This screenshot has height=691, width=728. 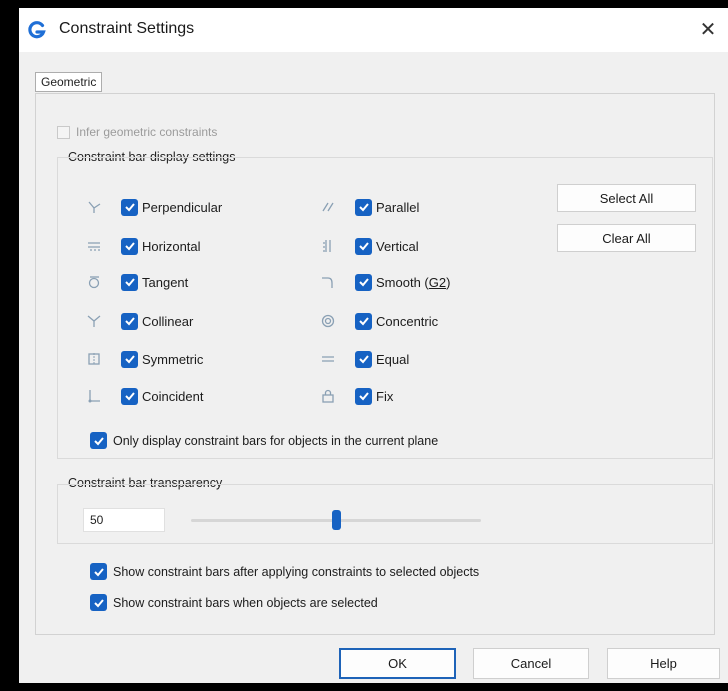 I want to click on equal-checkbox, so click(x=363, y=359).